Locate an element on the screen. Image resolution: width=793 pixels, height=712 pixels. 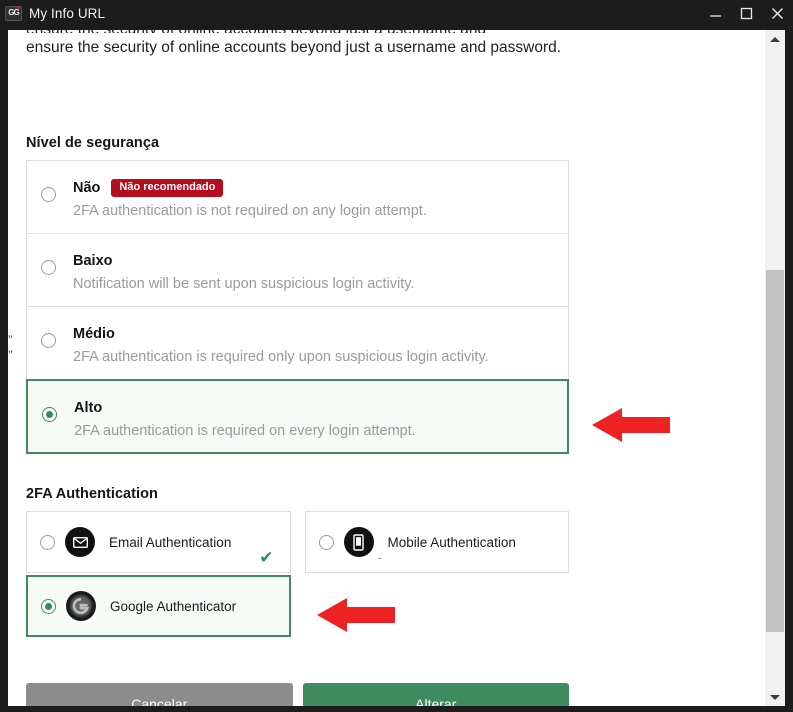
vertical-scrollbar is located at coordinates (775, 368).